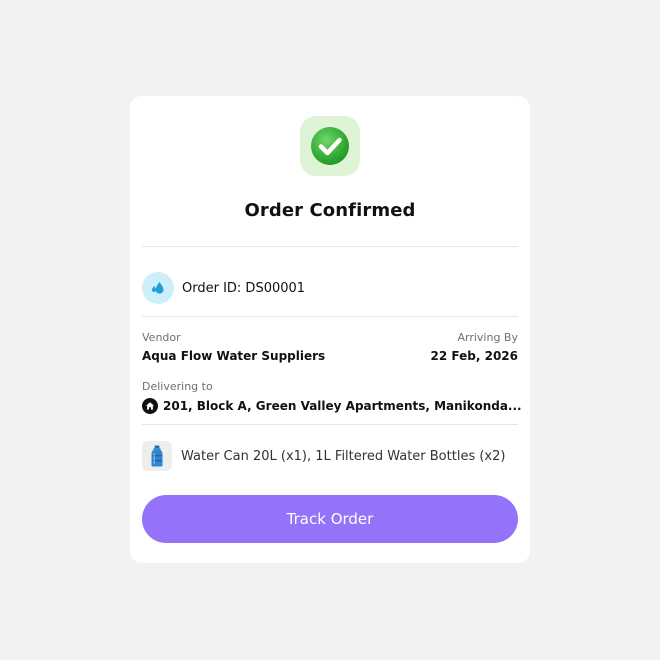 Image resolution: width=660 pixels, height=660 pixels. I want to click on arriving-by-label: Arriving By, so click(487, 337).